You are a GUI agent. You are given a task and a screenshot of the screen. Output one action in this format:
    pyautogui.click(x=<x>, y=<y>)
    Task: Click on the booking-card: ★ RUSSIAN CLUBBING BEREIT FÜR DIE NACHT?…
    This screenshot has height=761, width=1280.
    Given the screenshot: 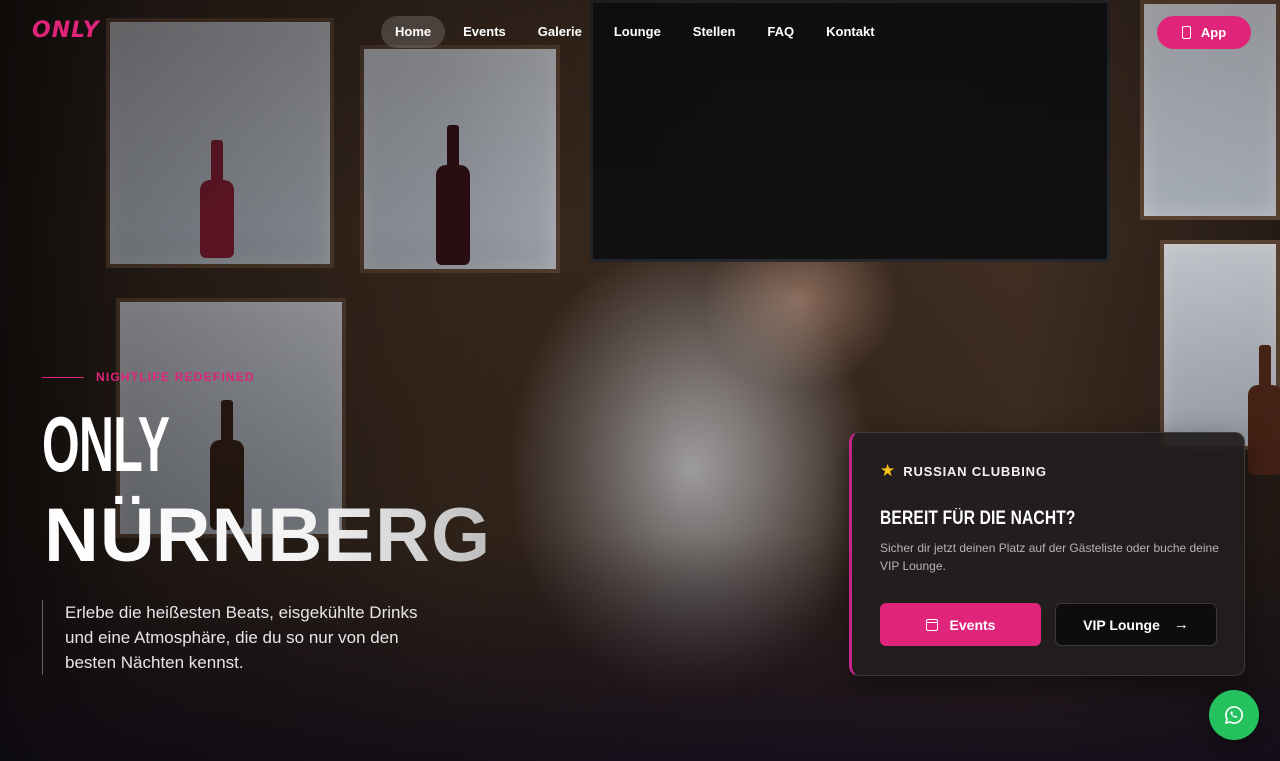 What is the action you would take?
    pyautogui.click(x=1047, y=554)
    